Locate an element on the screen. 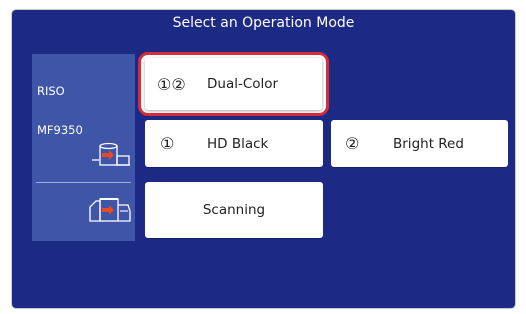 The width and height of the screenshot is (526, 314). panel-divider is located at coordinates (83, 182).